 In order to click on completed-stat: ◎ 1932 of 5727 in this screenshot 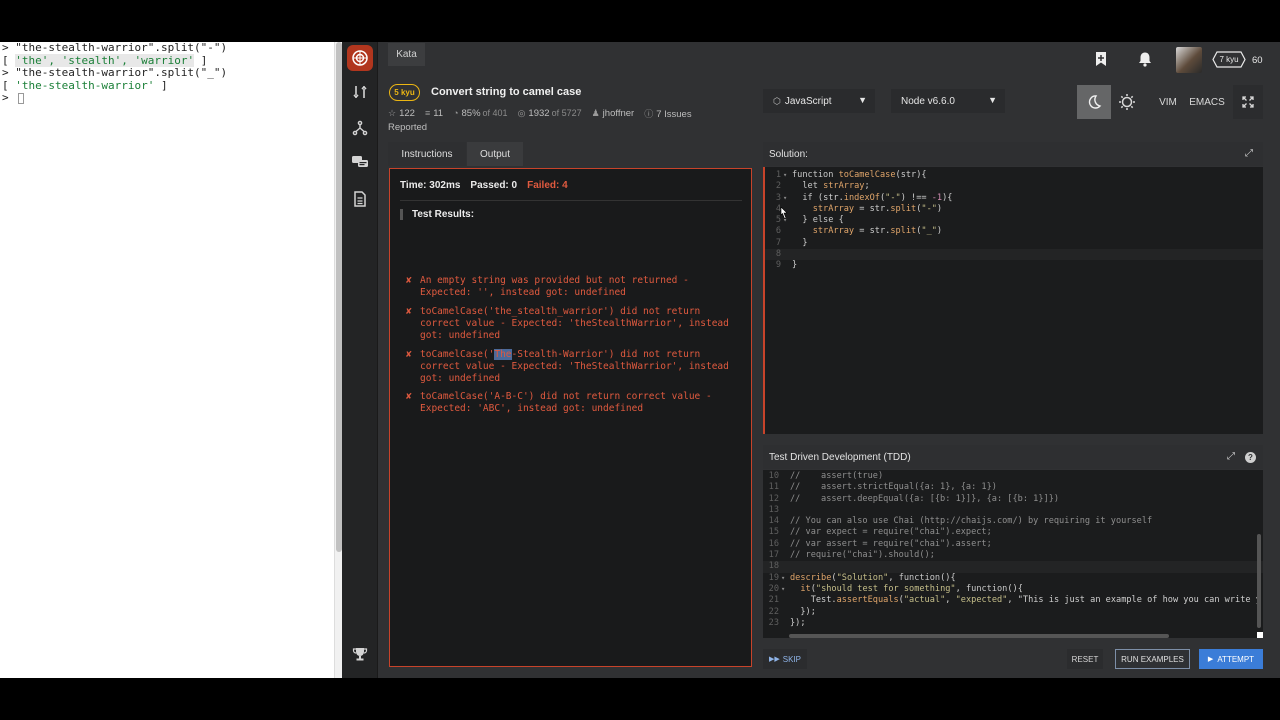, I will do `click(550, 113)`.